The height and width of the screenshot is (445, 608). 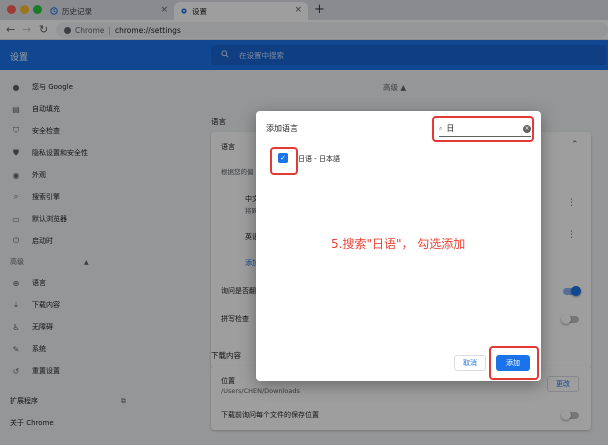 I want to click on annotation-box-add, so click(x=514, y=363).